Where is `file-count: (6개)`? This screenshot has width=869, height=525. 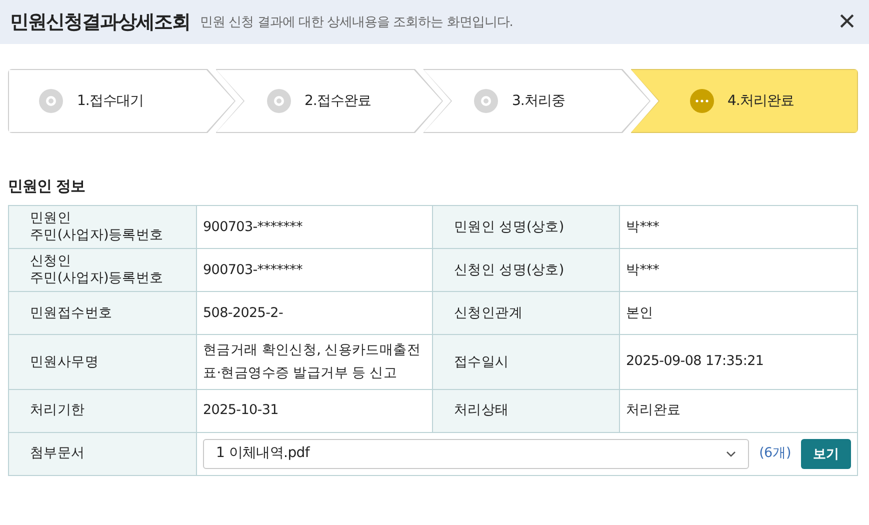
file-count: (6개) is located at coordinates (775, 454).